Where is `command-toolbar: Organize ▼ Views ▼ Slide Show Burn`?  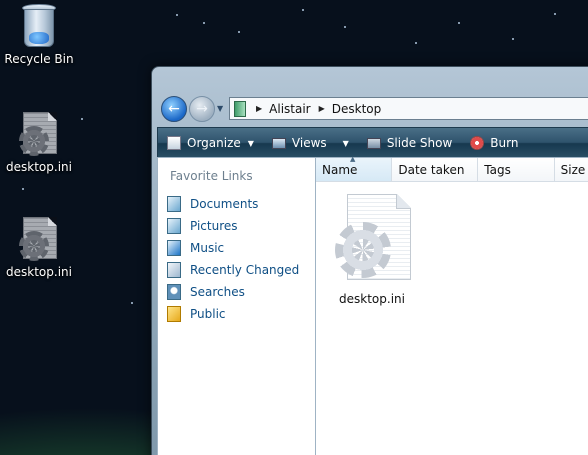
command-toolbar: Organize ▼ Views ▼ Slide Show Burn is located at coordinates (372, 142).